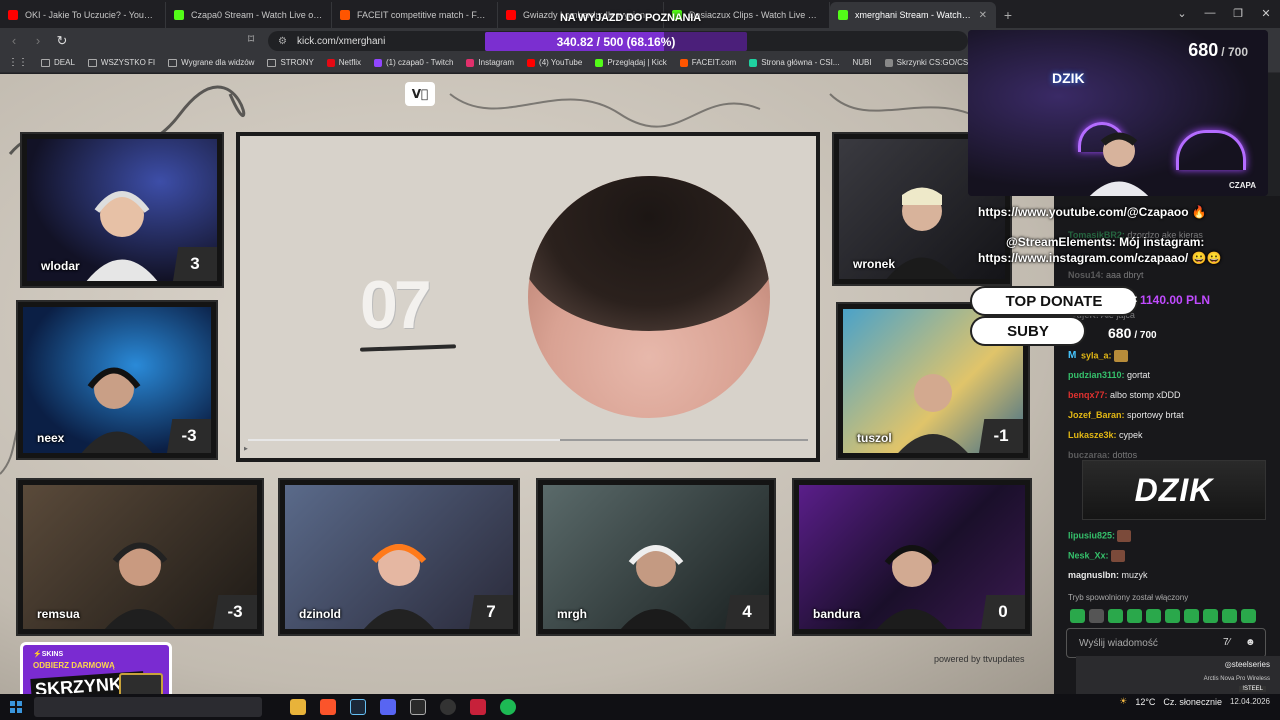  Describe the element at coordinates (1124, 395) in the screenshot. I see `chat-message: benqx77: albo stomp xDDD` at that location.